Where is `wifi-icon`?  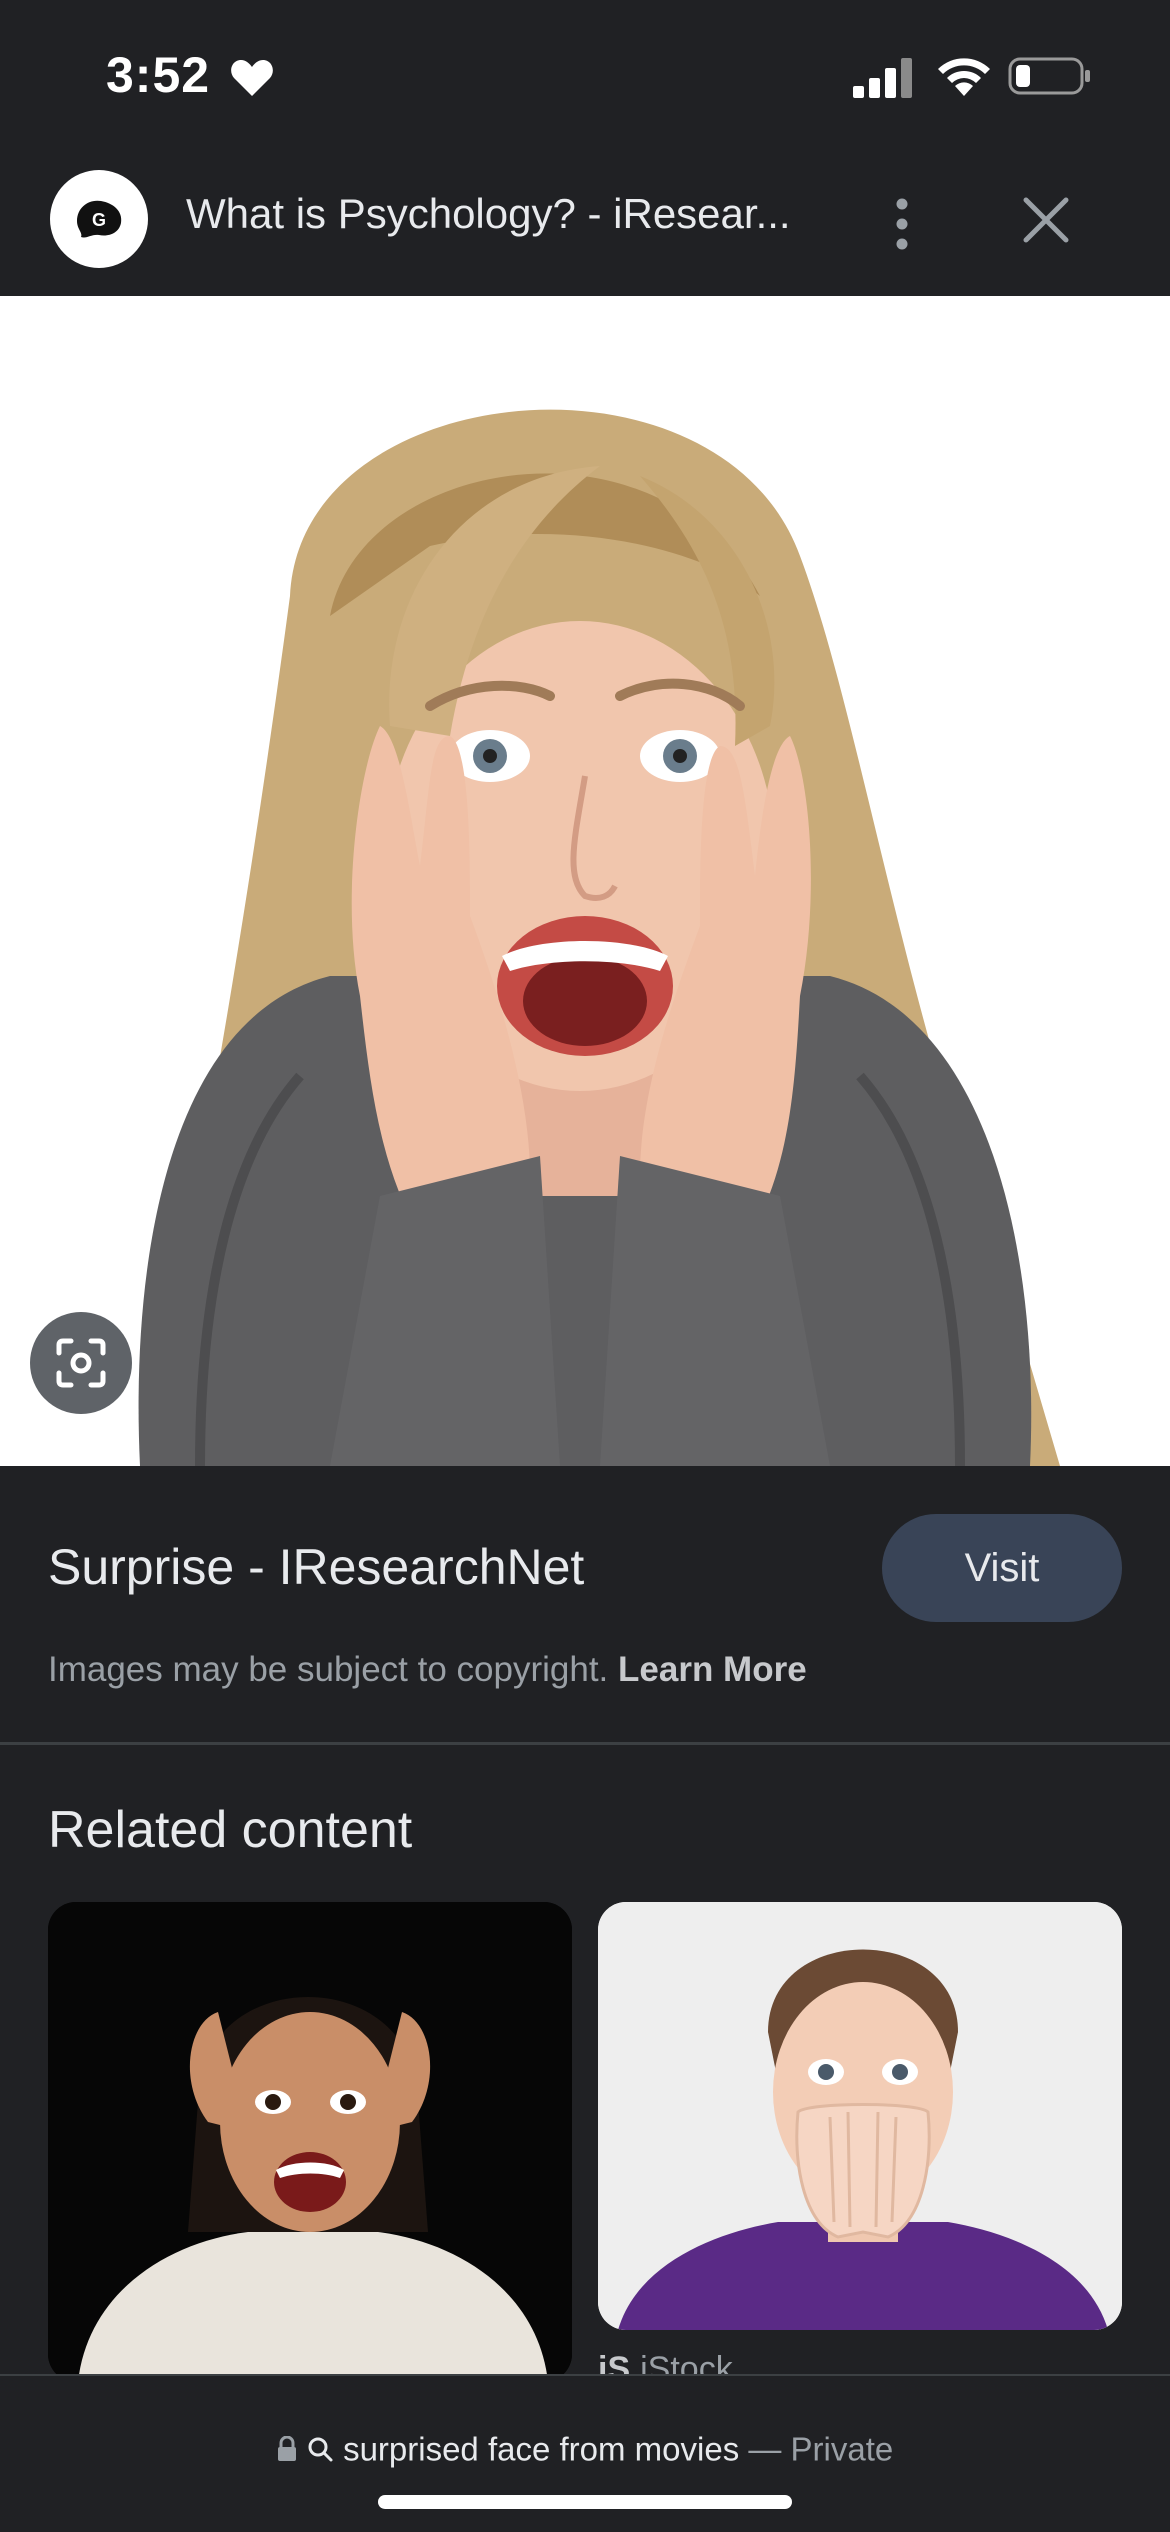
wifi-icon is located at coordinates (964, 77).